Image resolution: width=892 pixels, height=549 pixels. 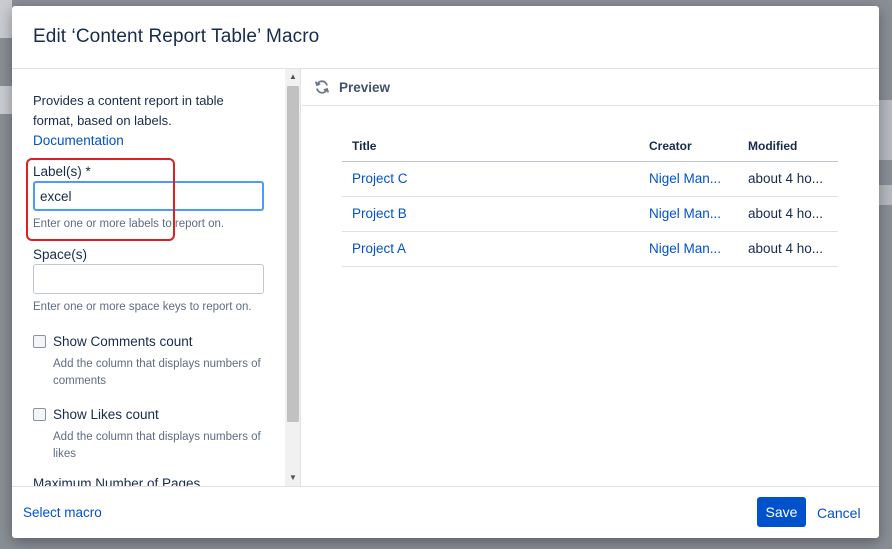 What do you see at coordinates (148, 196) in the screenshot?
I see `labels-input` at bounding box center [148, 196].